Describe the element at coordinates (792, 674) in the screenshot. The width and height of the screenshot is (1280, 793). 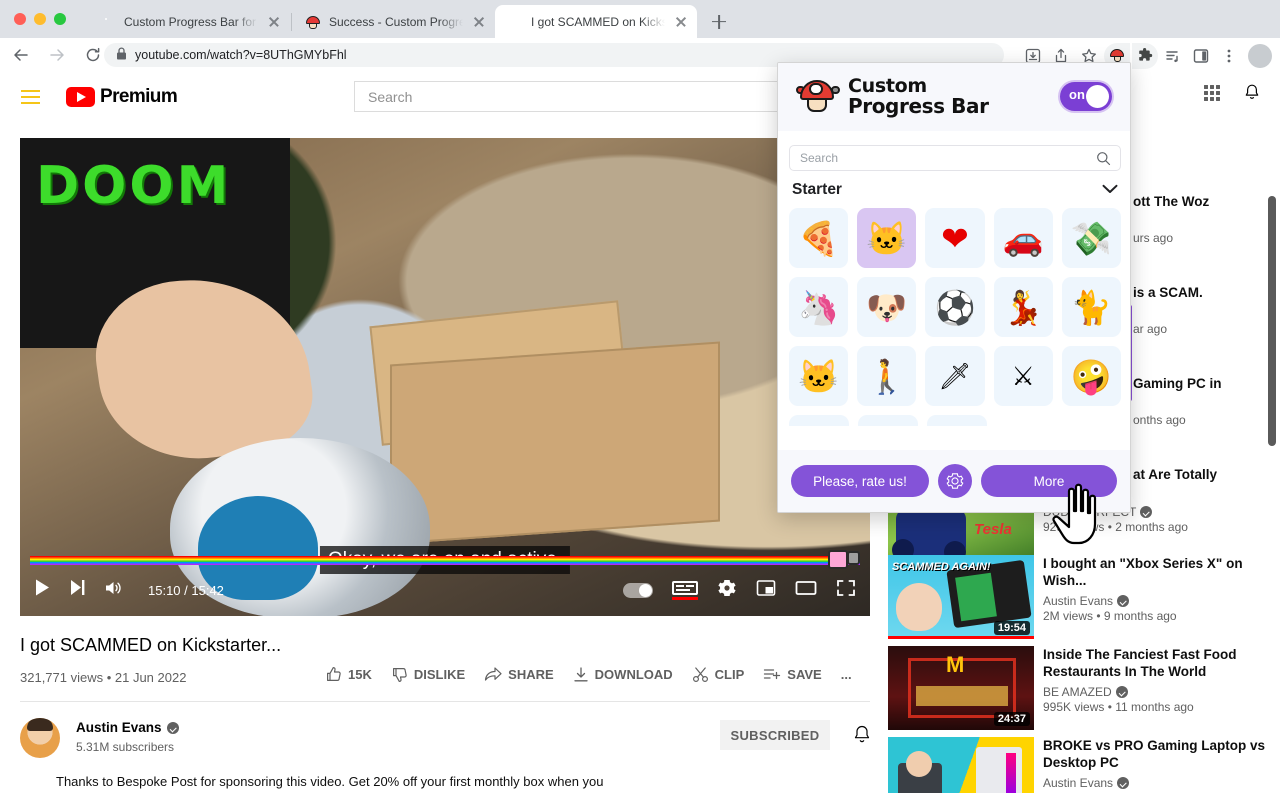
I see `save-button: SAVE` at that location.